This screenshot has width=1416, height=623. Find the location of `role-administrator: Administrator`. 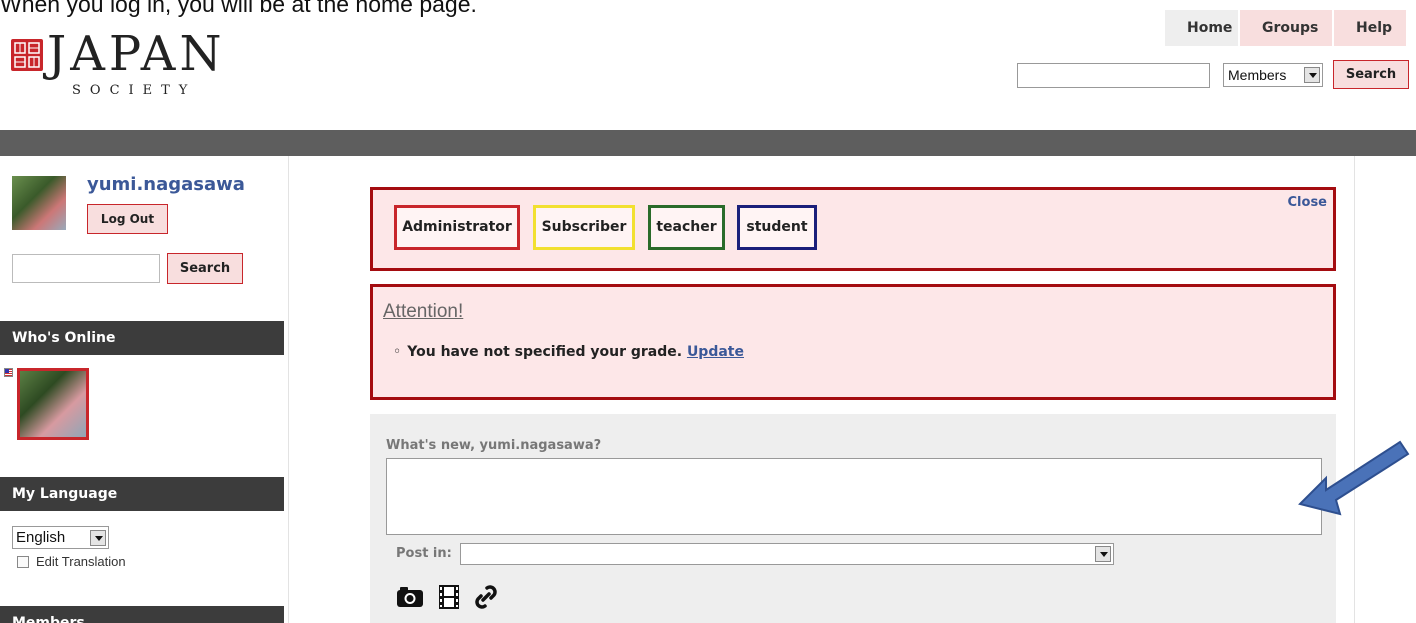

role-administrator: Administrator is located at coordinates (457, 227).